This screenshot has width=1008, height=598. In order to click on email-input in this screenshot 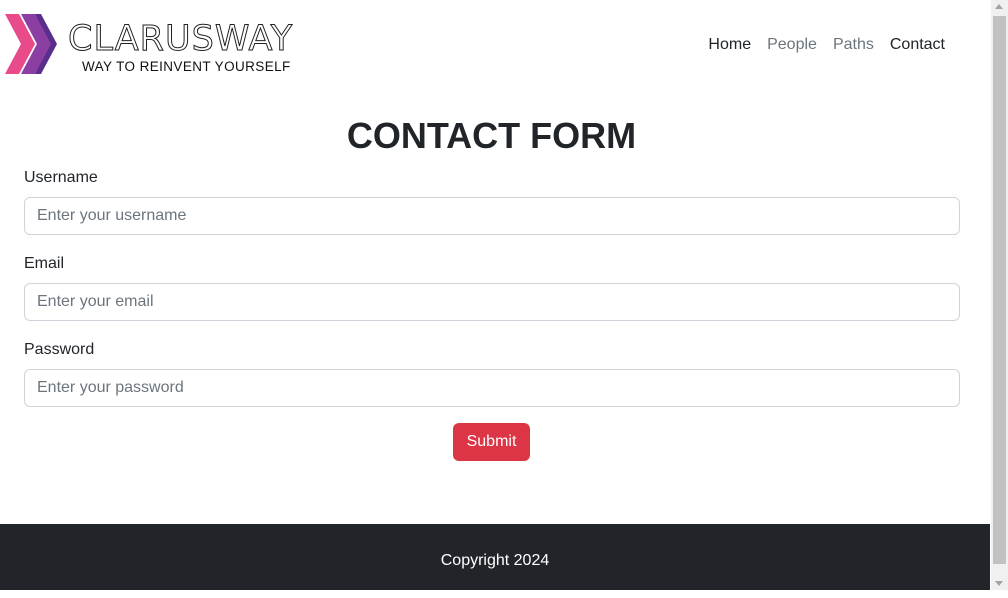, I will do `click(492, 302)`.